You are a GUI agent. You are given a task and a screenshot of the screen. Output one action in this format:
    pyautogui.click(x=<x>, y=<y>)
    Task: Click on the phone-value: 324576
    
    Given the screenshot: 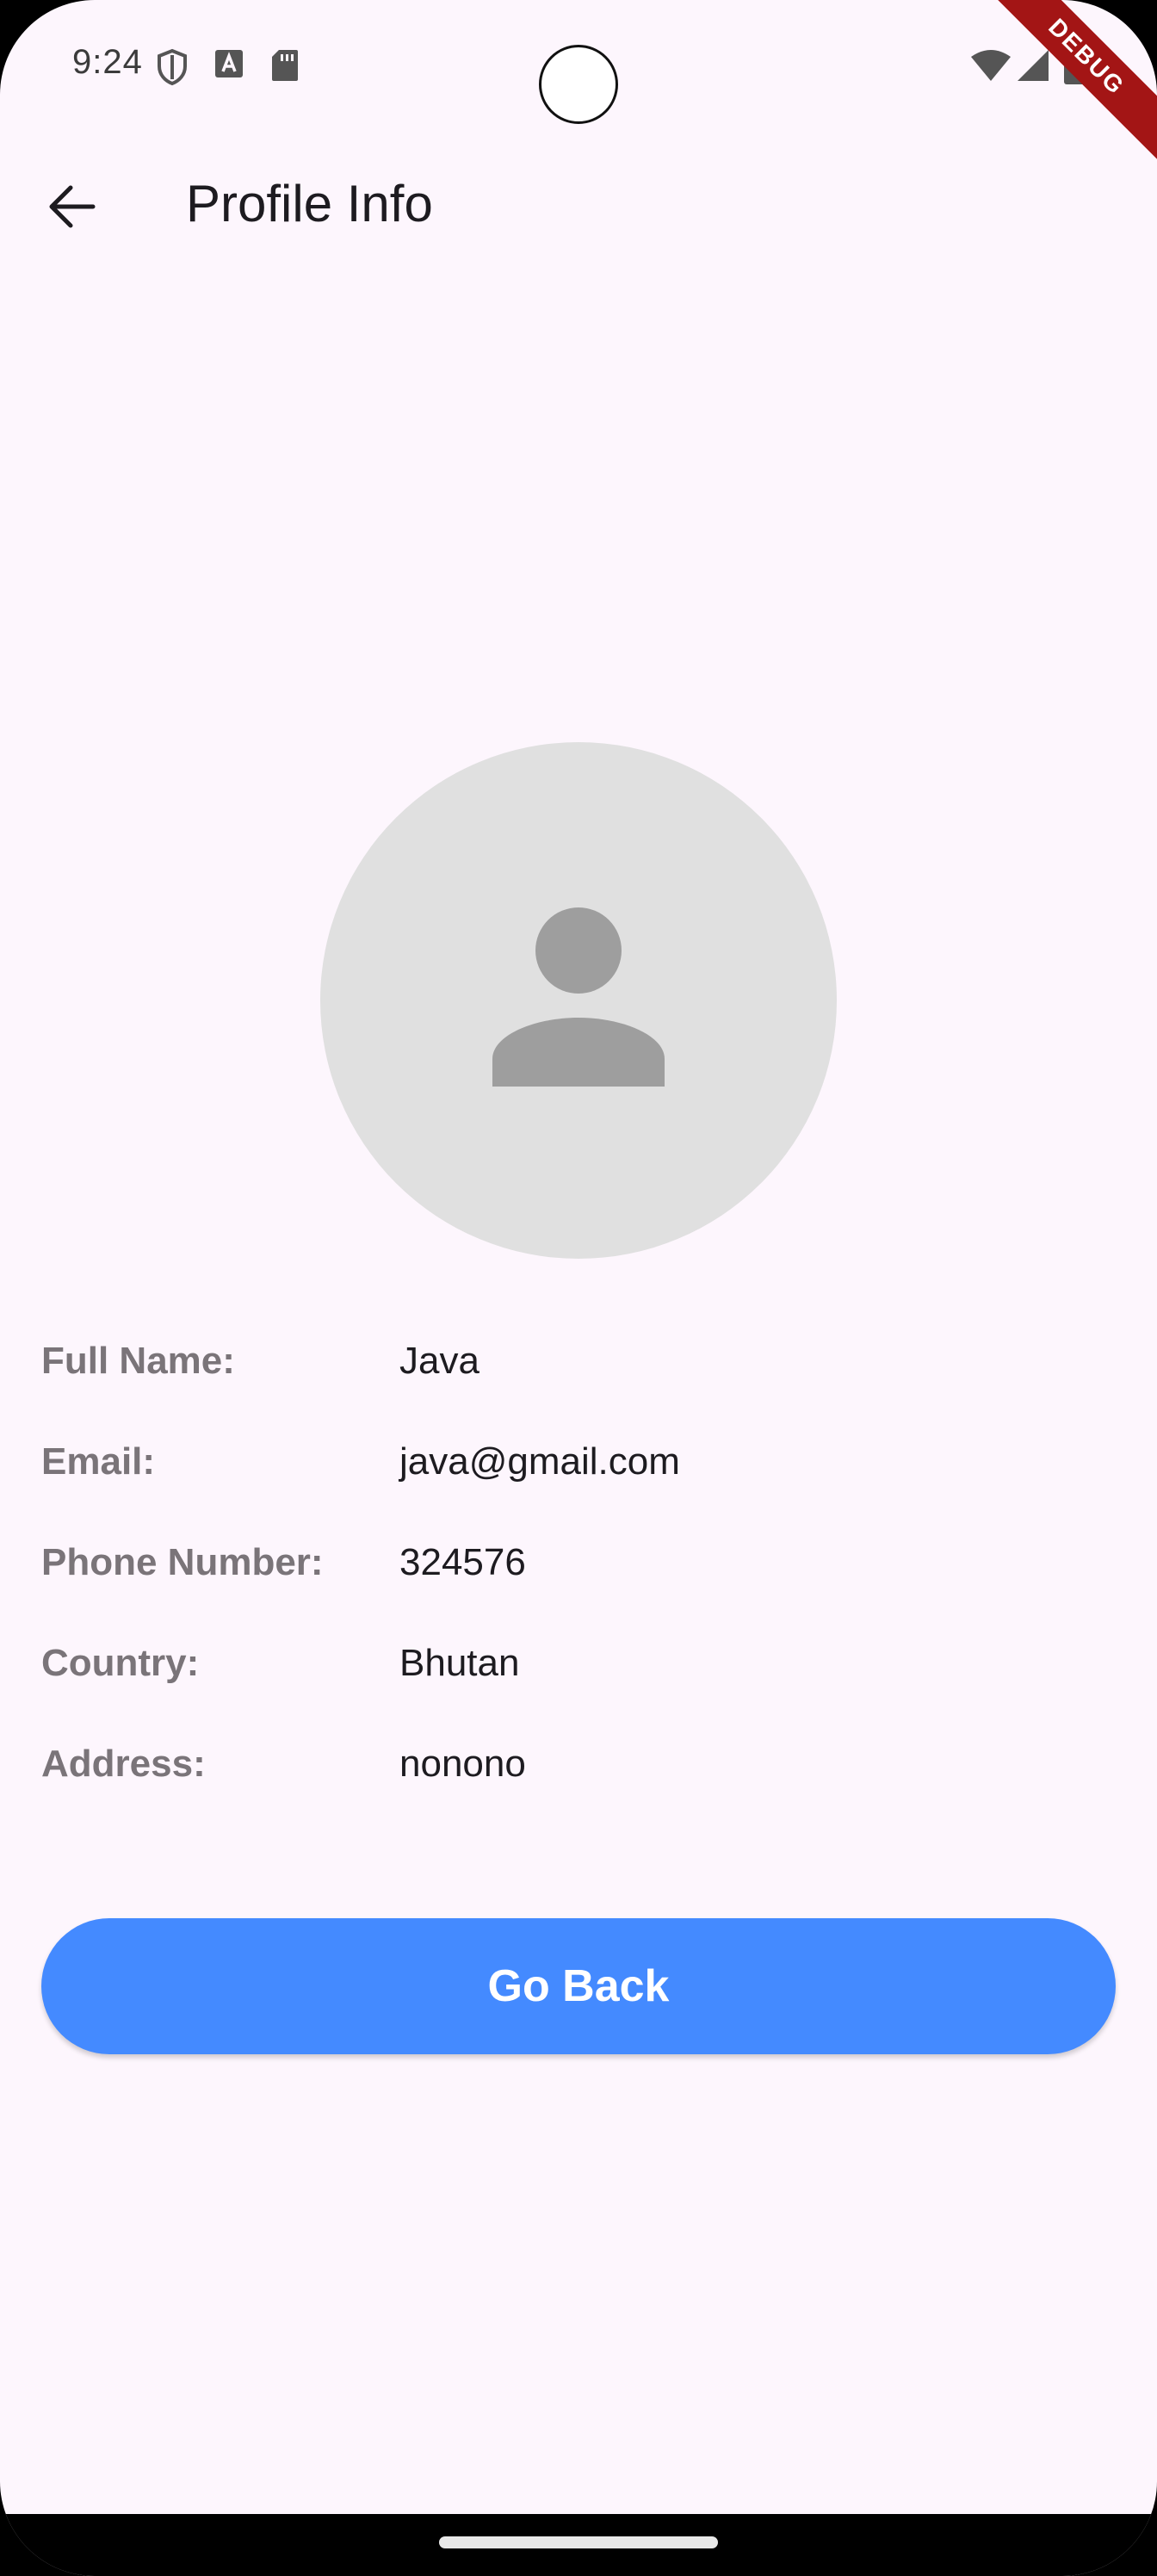 What is the action you would take?
    pyautogui.click(x=462, y=1562)
    